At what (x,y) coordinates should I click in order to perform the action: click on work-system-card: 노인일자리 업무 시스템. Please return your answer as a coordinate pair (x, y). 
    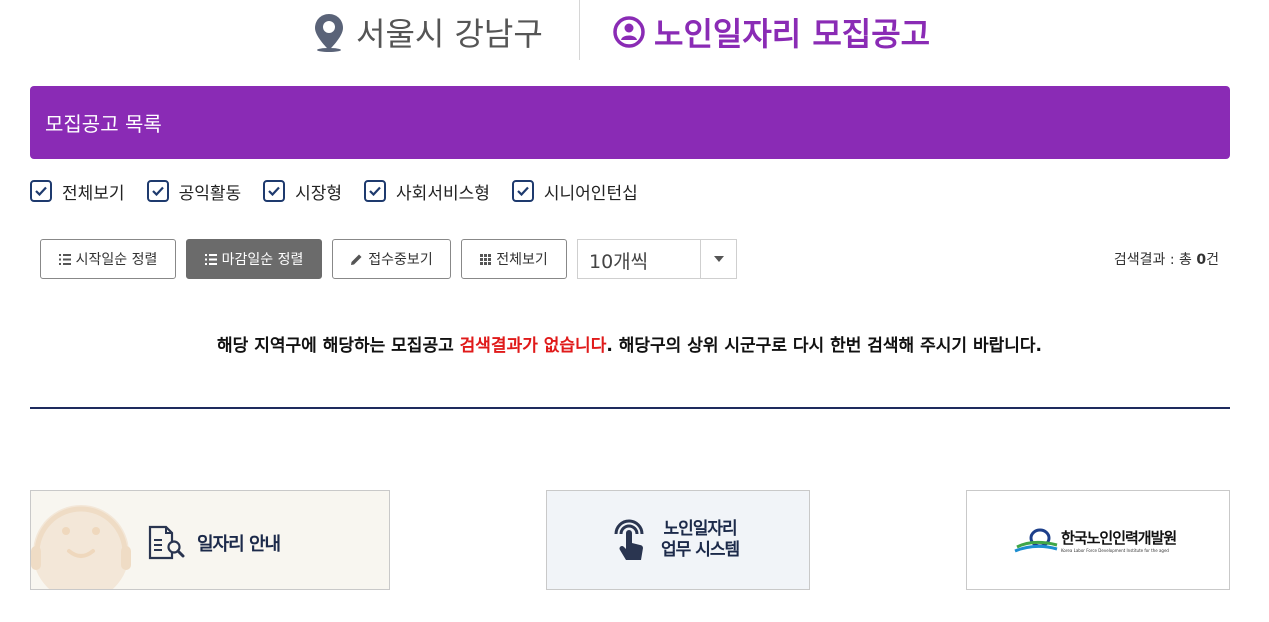
    Looking at the image, I should click on (678, 540).